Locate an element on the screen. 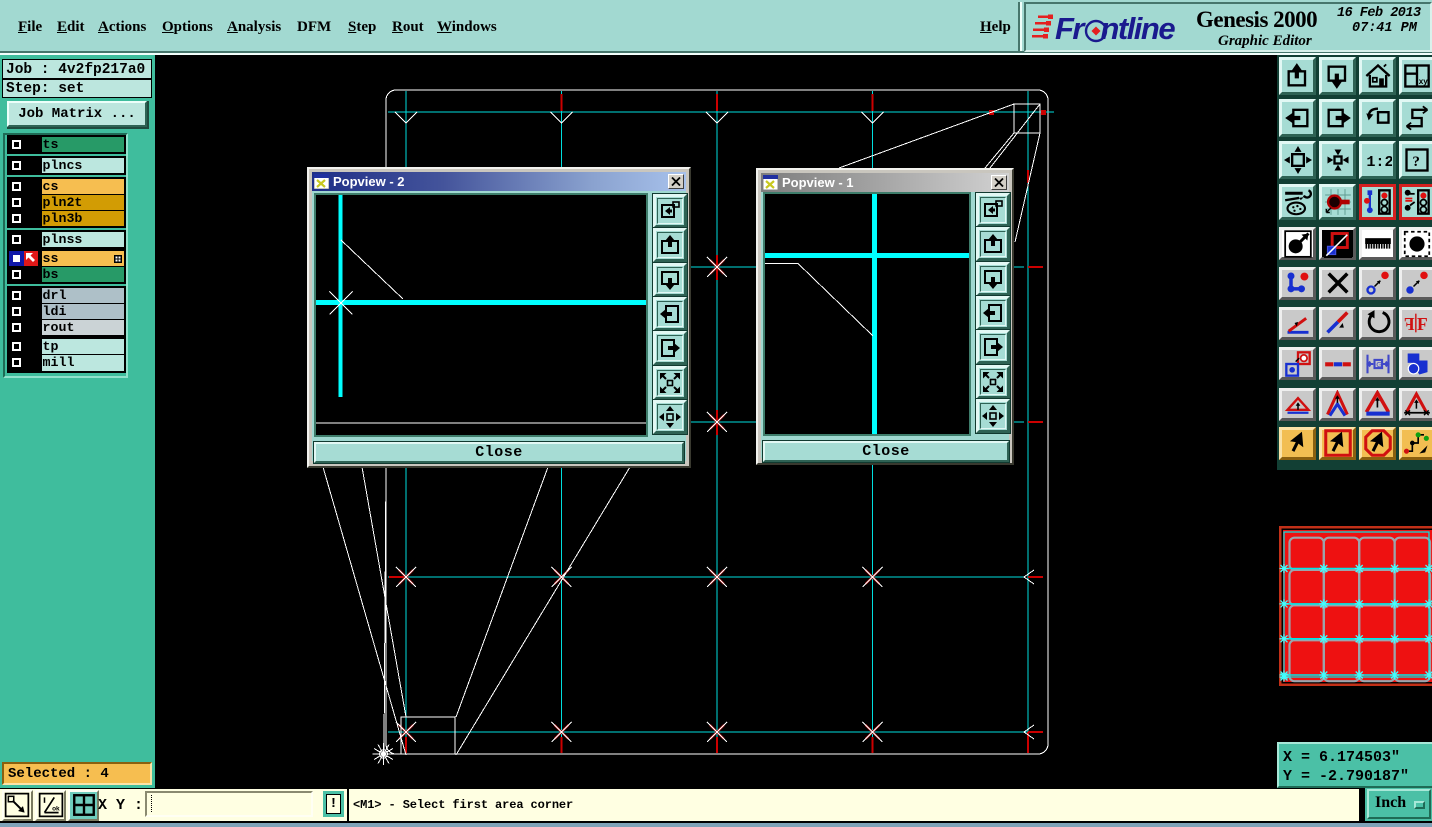 The width and height of the screenshot is (1432, 827). svg-text: ok is located at coordinates (56, 808).